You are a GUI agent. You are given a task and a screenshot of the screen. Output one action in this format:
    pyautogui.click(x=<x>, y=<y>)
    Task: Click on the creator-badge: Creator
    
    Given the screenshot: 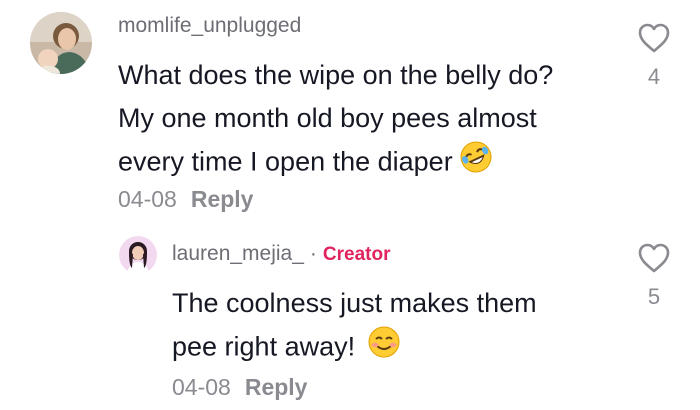 What is the action you would take?
    pyautogui.click(x=356, y=254)
    